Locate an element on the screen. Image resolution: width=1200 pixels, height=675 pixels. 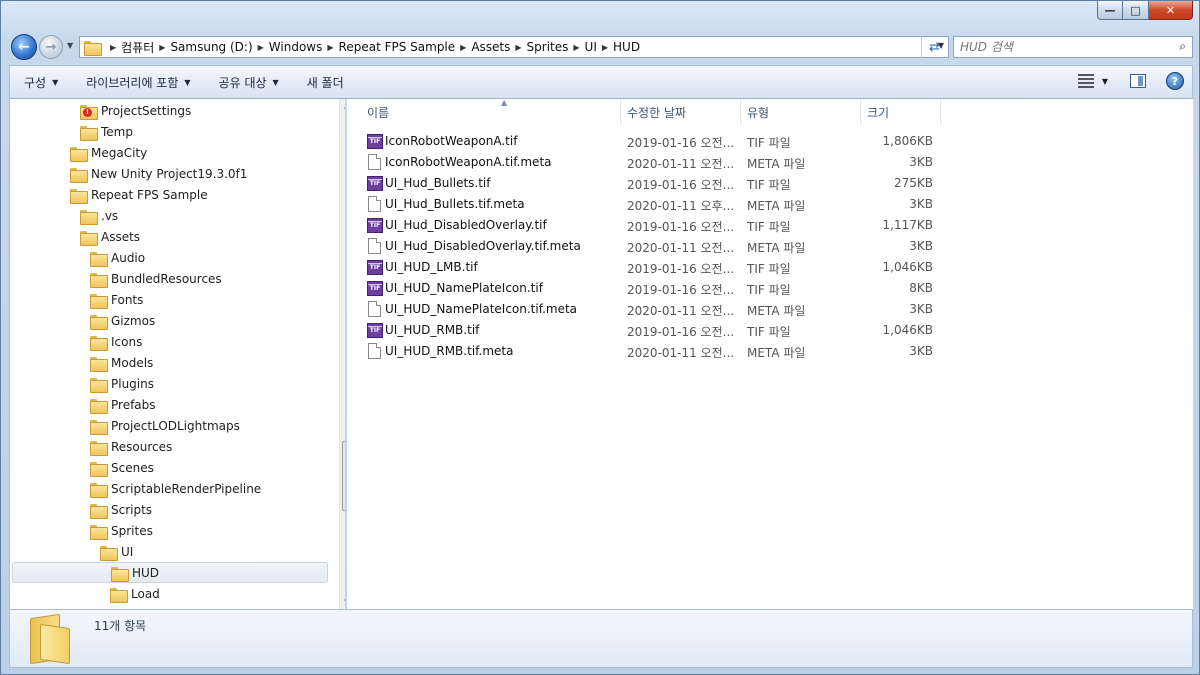
tree-item: Assets is located at coordinates (110, 236).